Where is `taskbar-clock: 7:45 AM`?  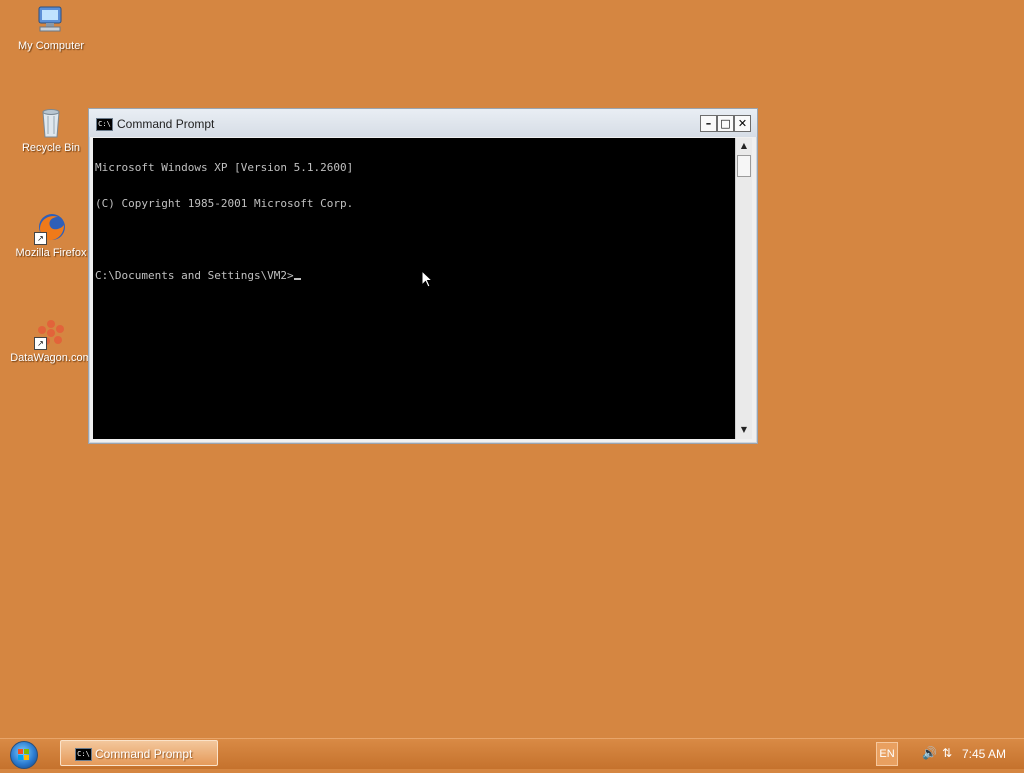
taskbar-clock: 7:45 AM is located at coordinates (984, 754).